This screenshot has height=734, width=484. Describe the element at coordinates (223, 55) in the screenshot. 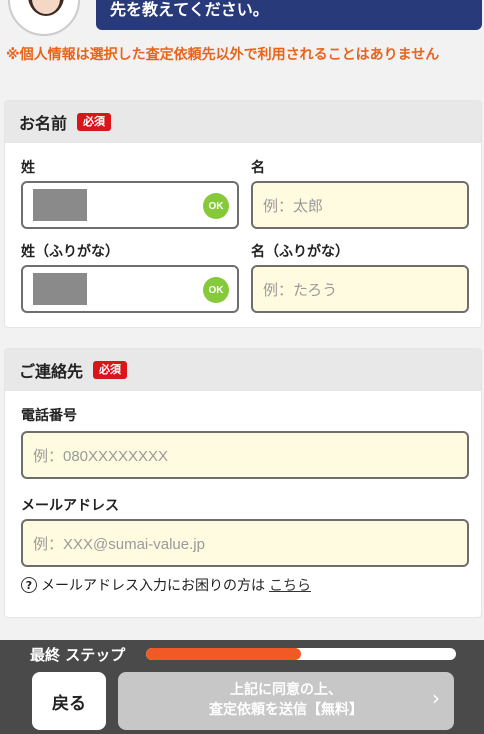

I see `privacy-notice: ※個人情報は選択した査定依頼先以外で利用されることはありません` at that location.